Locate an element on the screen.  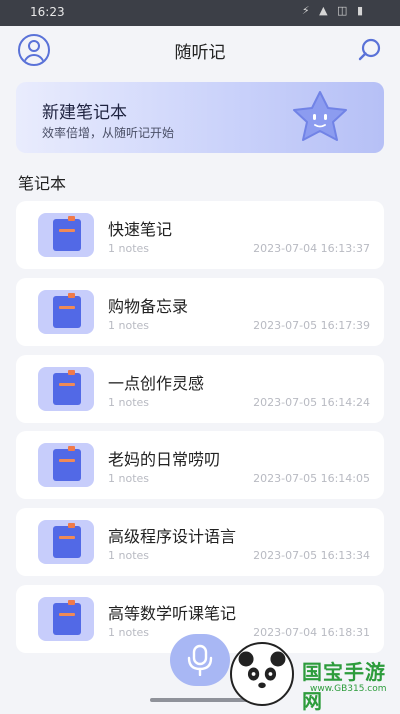
microphone-icon is located at coordinates (200, 660).